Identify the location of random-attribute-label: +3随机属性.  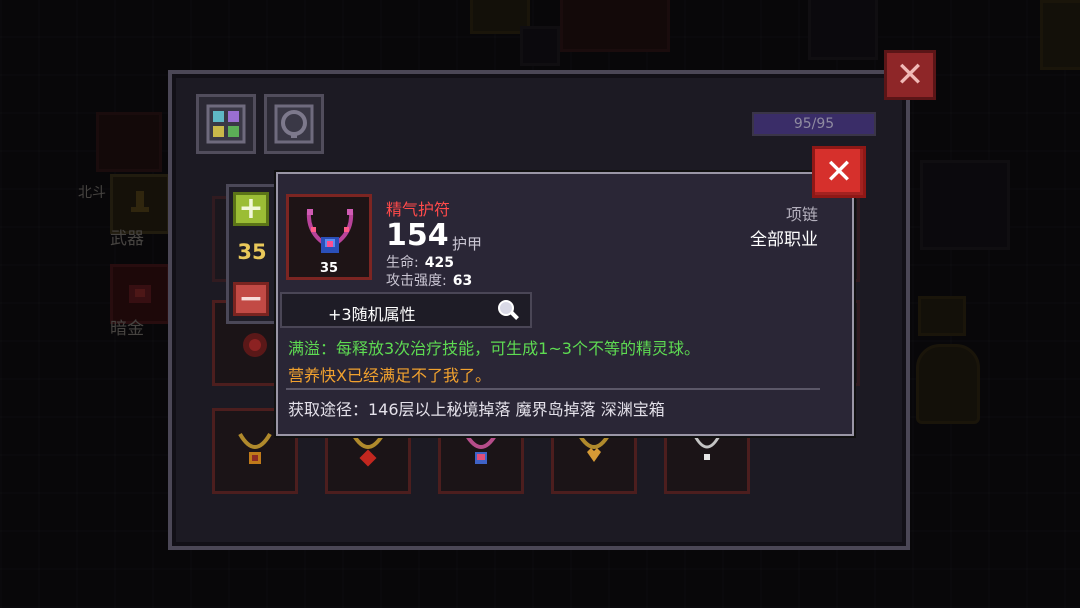
(372, 314).